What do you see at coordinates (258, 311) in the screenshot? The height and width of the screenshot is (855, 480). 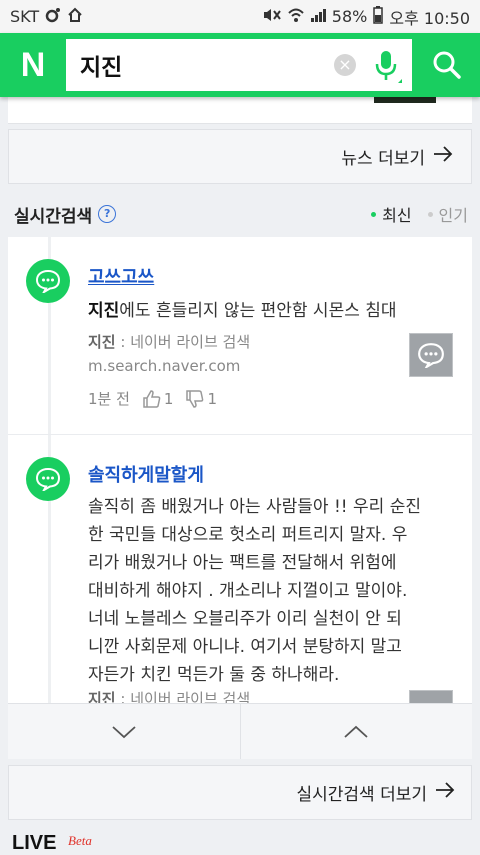 I see `post-body-text: 에도 흔들리지 않는 편안함 시몬스 침대` at bounding box center [258, 311].